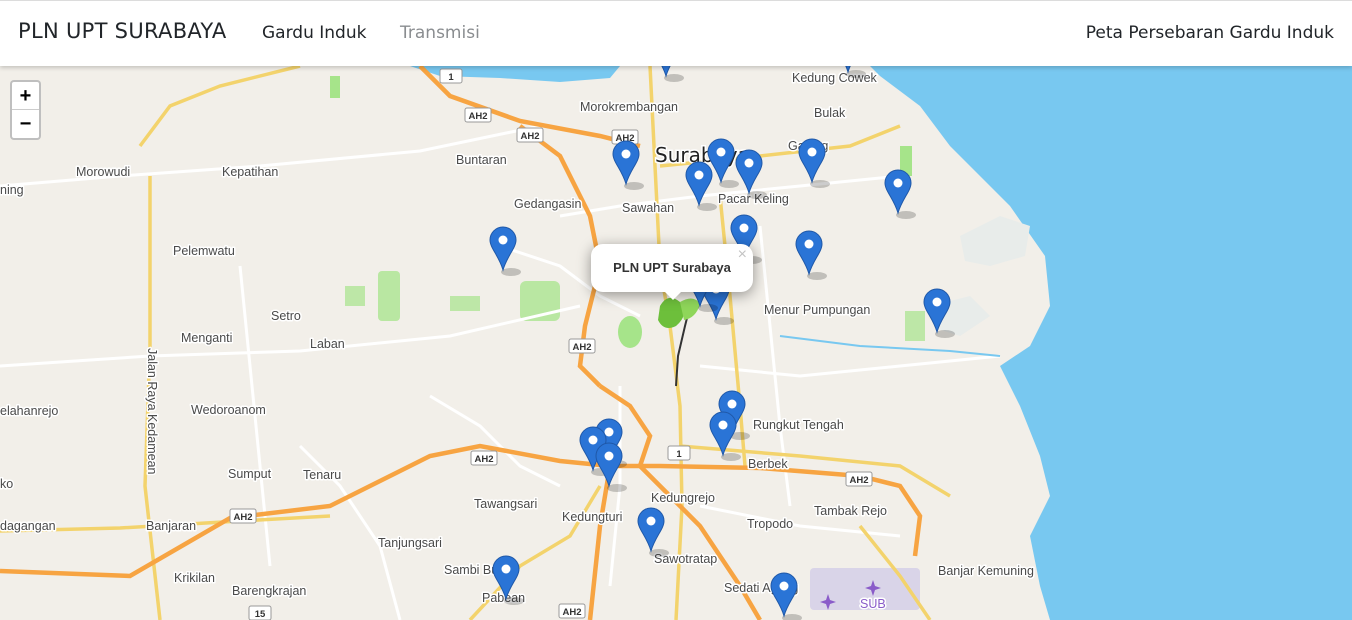  What do you see at coordinates (250, 474) in the screenshot?
I see `place-label: Sumput` at bounding box center [250, 474].